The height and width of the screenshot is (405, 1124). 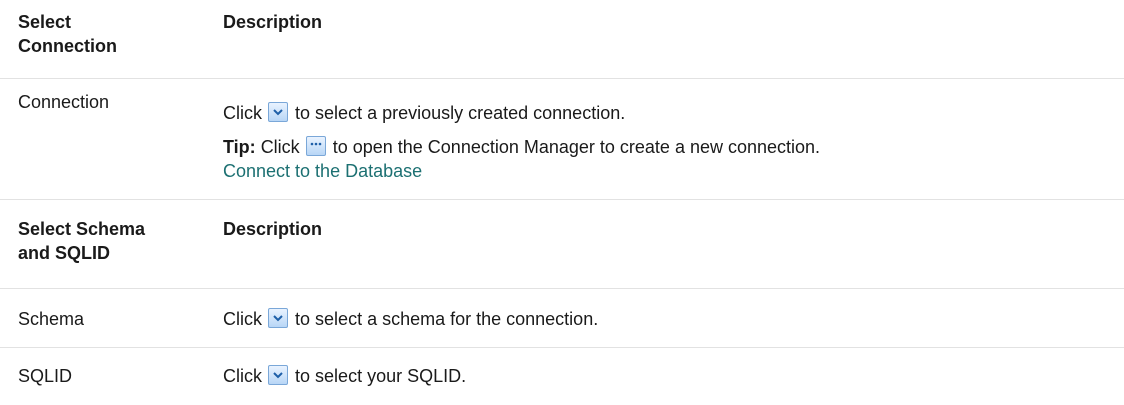 What do you see at coordinates (64, 102) in the screenshot?
I see `row-label-connection: Connection` at bounding box center [64, 102].